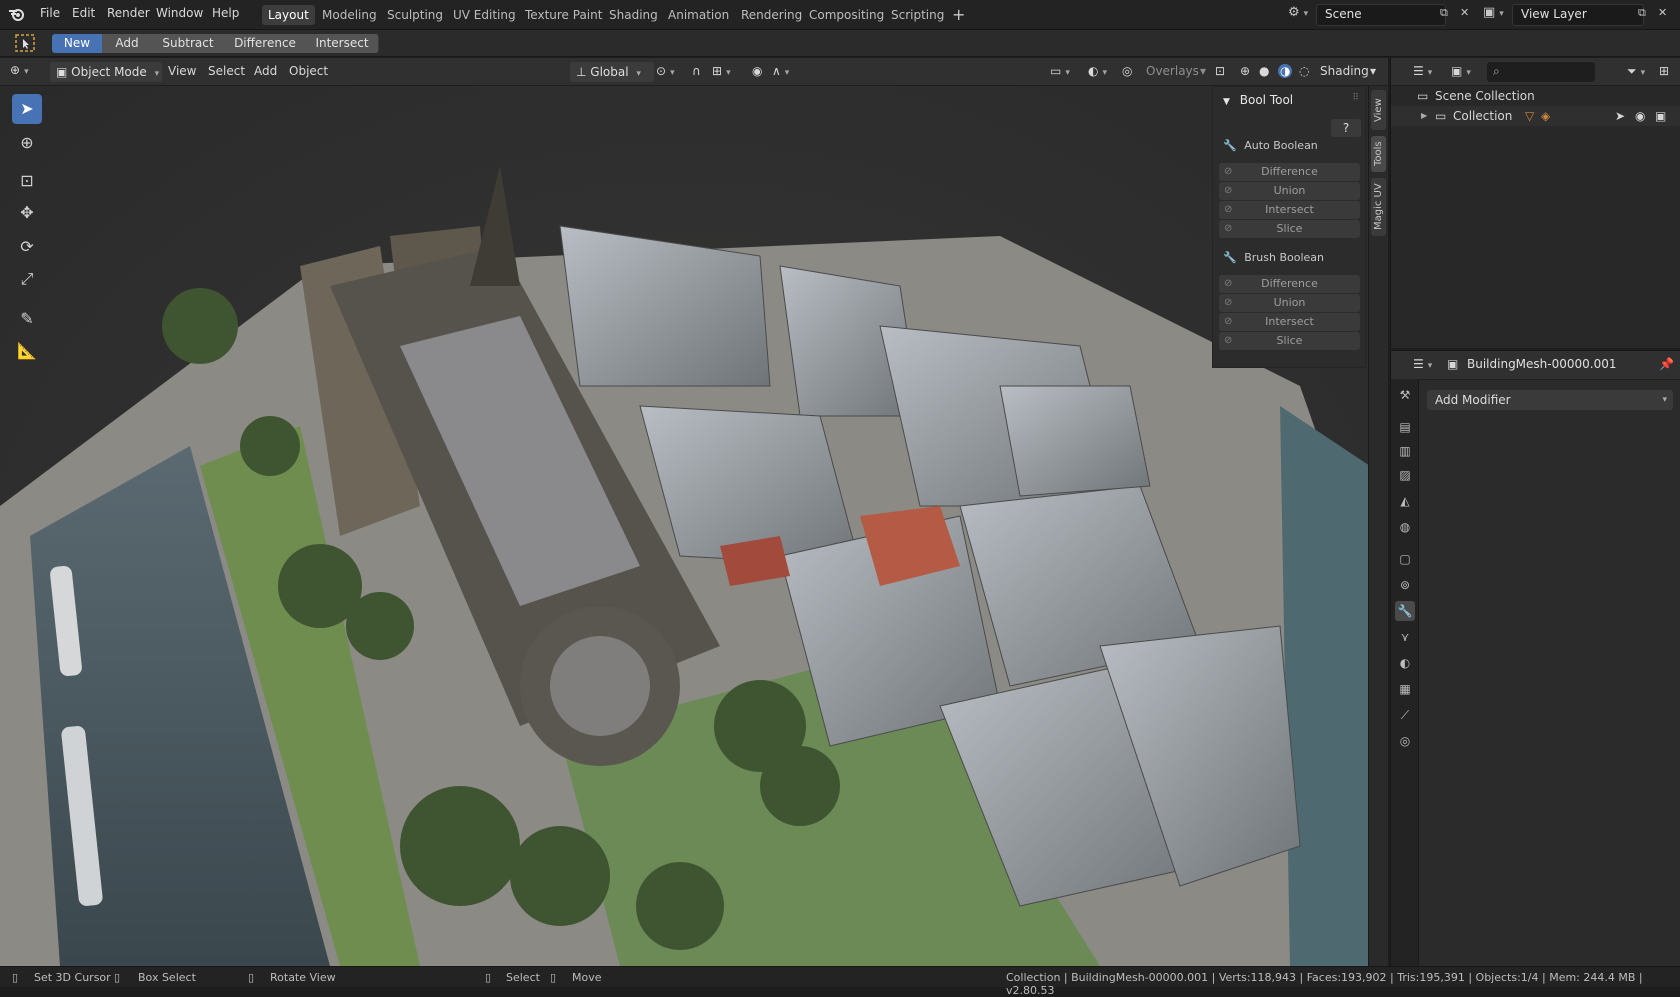  I want to click on eye-icon: ◉, so click(1640, 116).